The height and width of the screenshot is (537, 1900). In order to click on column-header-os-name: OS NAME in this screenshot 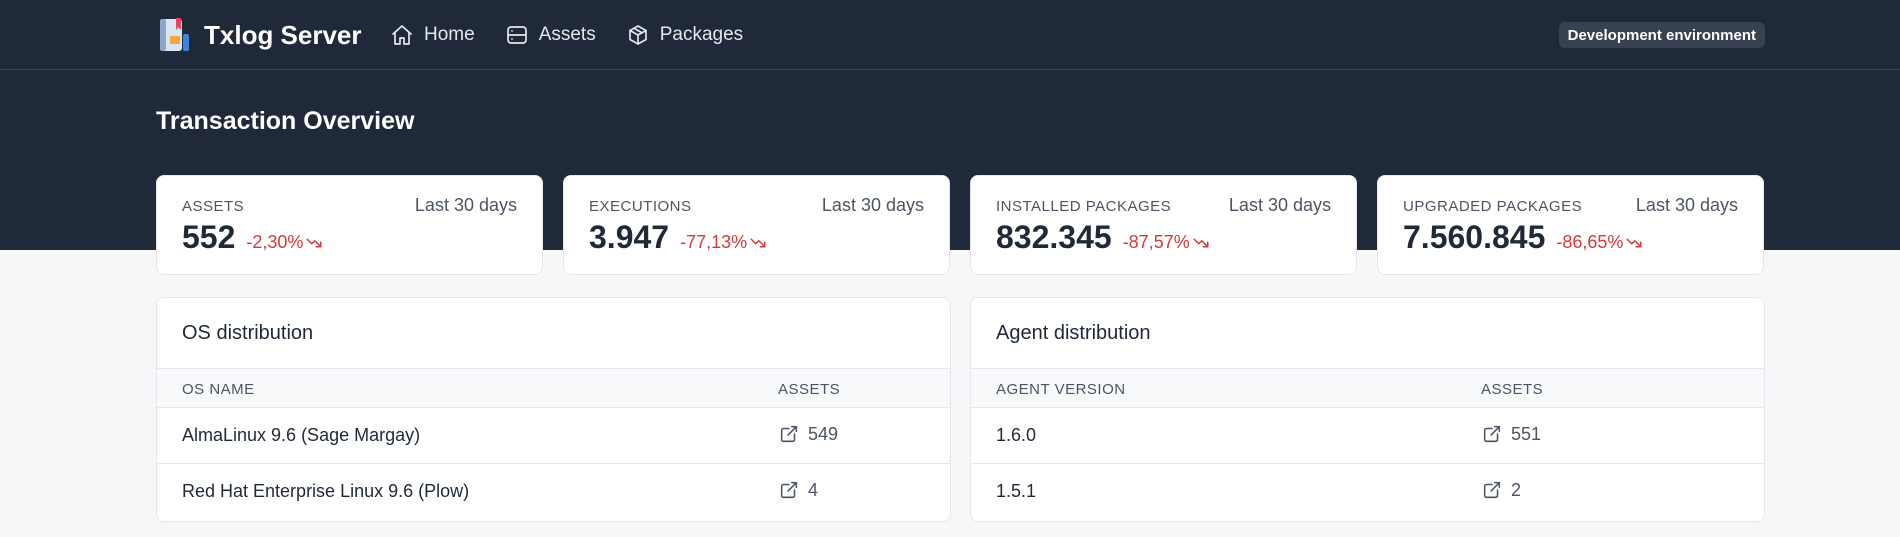, I will do `click(218, 389)`.